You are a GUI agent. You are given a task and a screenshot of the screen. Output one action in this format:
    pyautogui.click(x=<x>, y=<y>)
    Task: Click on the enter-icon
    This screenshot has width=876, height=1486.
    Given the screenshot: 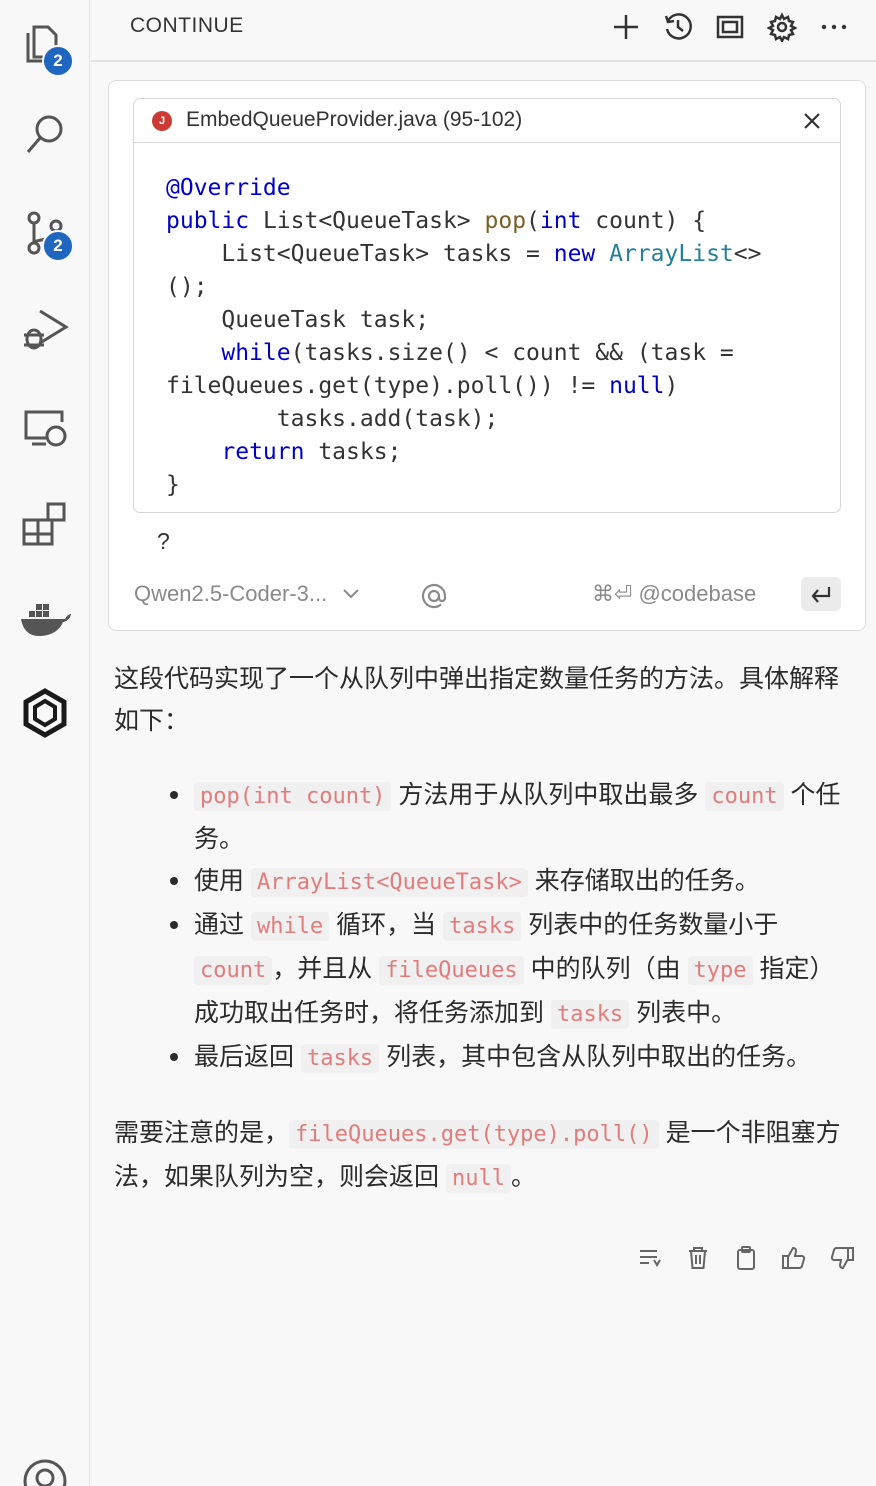 What is the action you would take?
    pyautogui.click(x=821, y=595)
    